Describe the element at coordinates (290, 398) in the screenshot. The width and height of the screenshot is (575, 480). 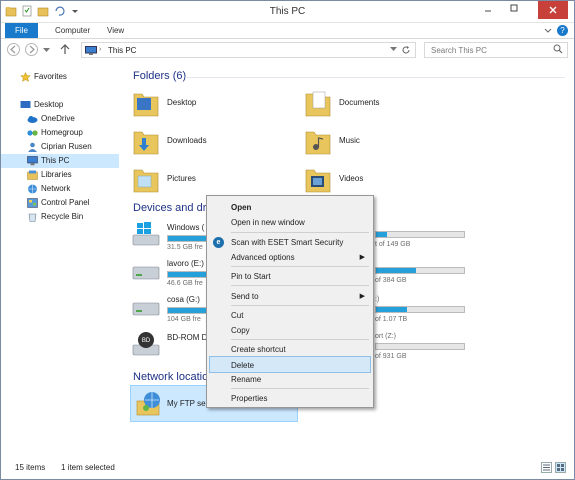
I see `menu-item-properties: Properties` at that location.